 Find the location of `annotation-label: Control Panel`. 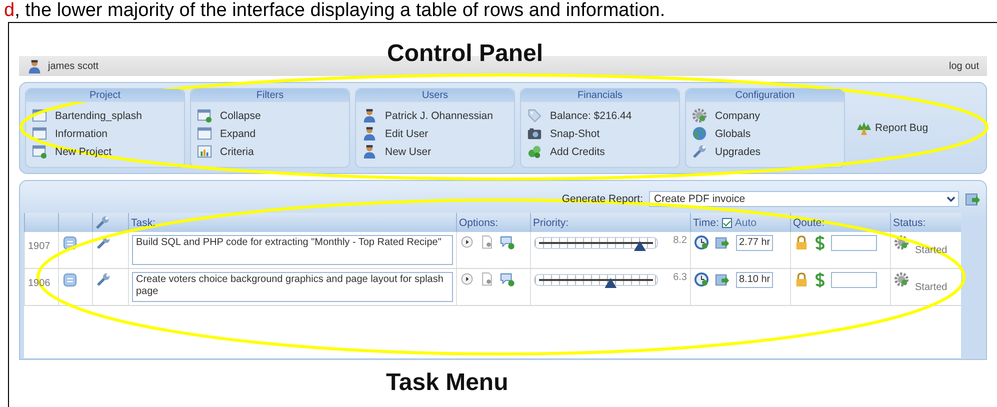

annotation-label: Control Panel is located at coordinates (465, 54).